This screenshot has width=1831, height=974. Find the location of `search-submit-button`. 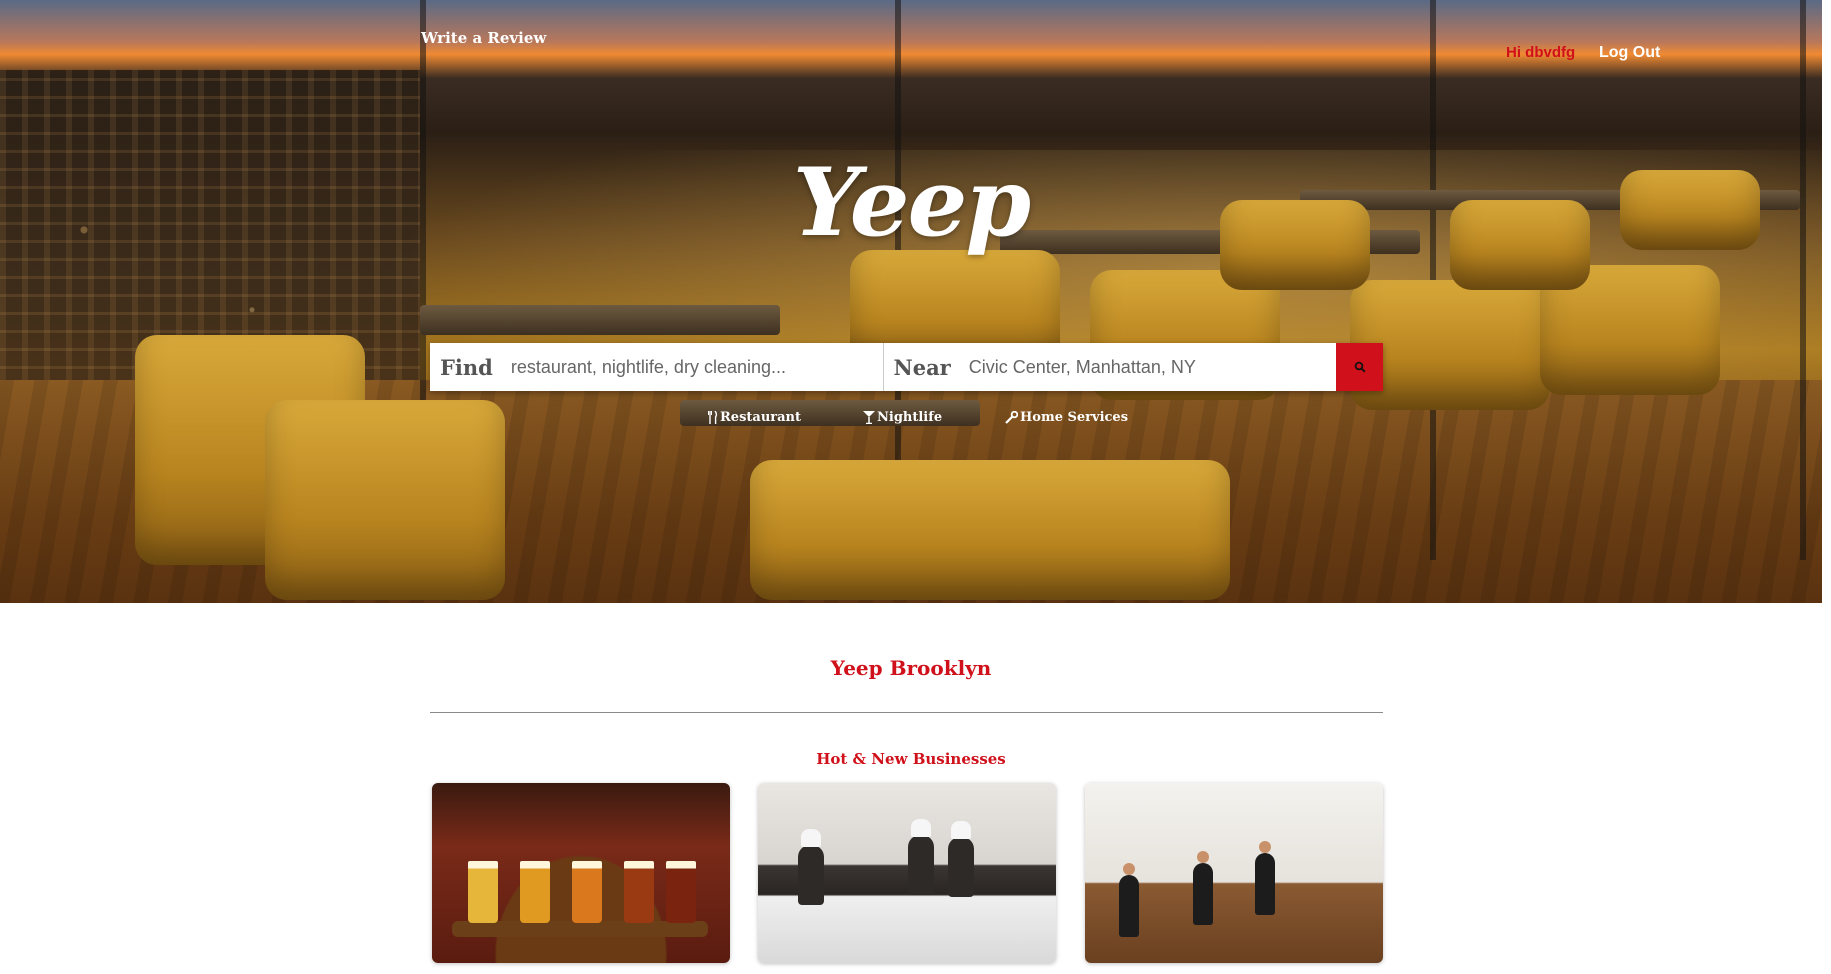

search-submit-button is located at coordinates (1359, 367).